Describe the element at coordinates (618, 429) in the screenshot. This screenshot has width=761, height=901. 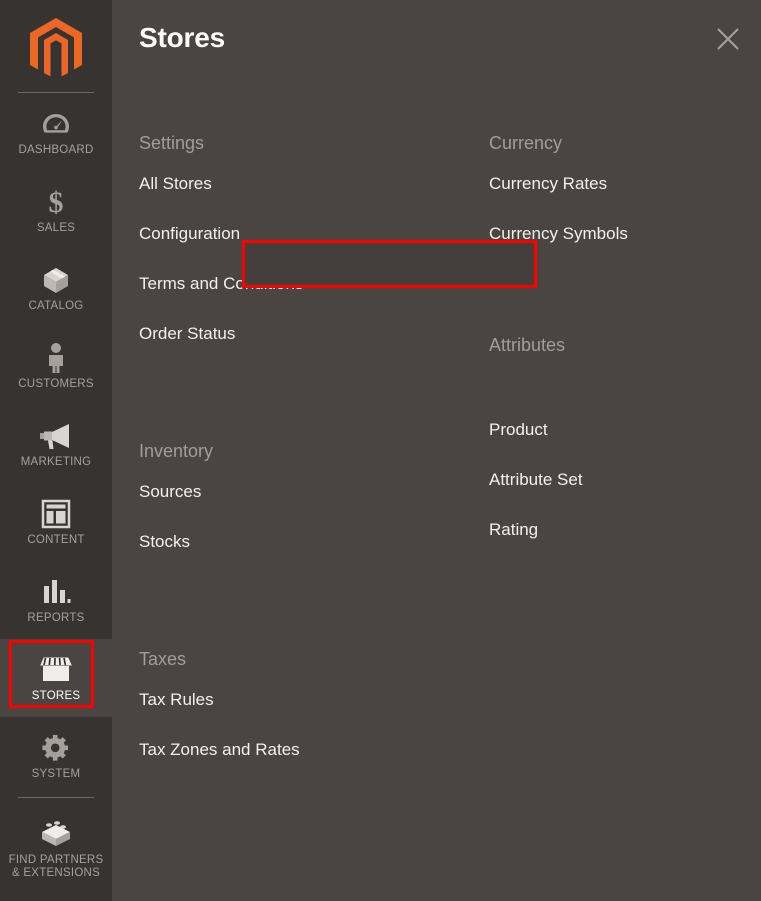
I see `menu-link-product: Product` at that location.